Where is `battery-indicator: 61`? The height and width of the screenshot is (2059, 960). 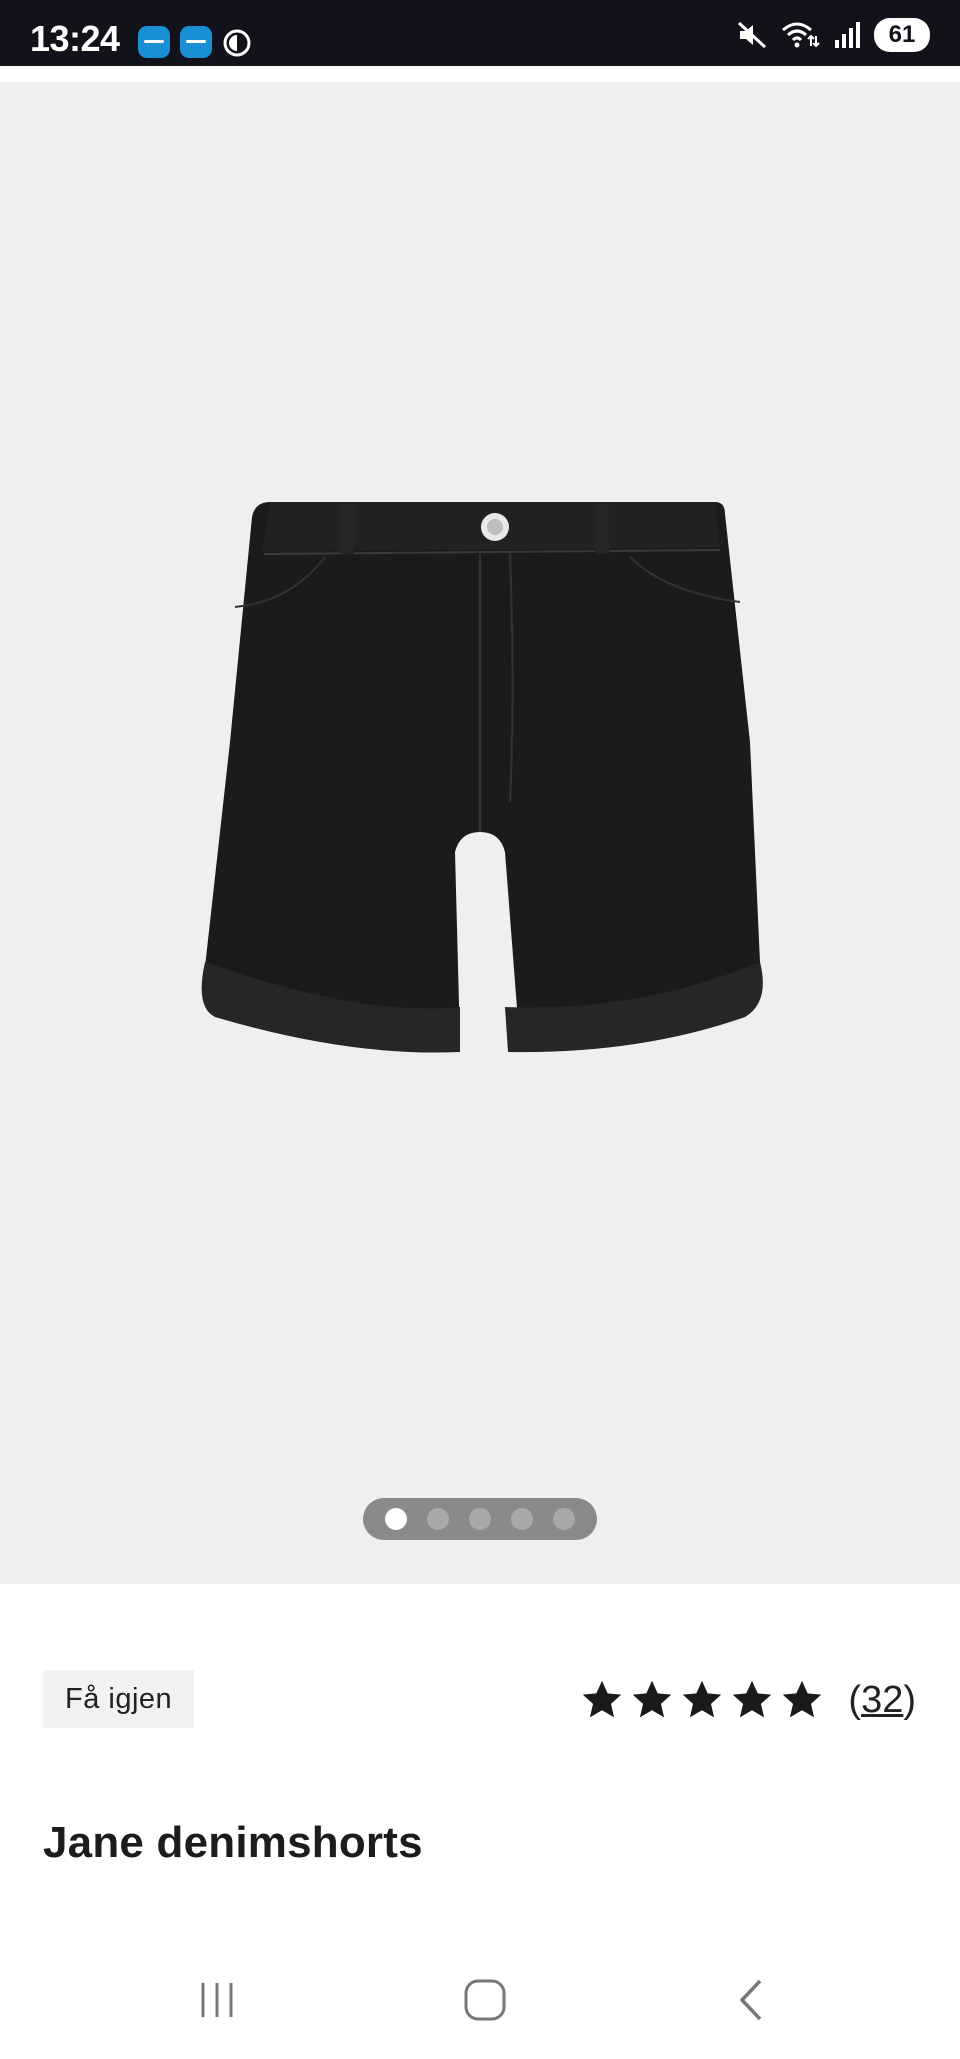 battery-indicator: 61 is located at coordinates (902, 35).